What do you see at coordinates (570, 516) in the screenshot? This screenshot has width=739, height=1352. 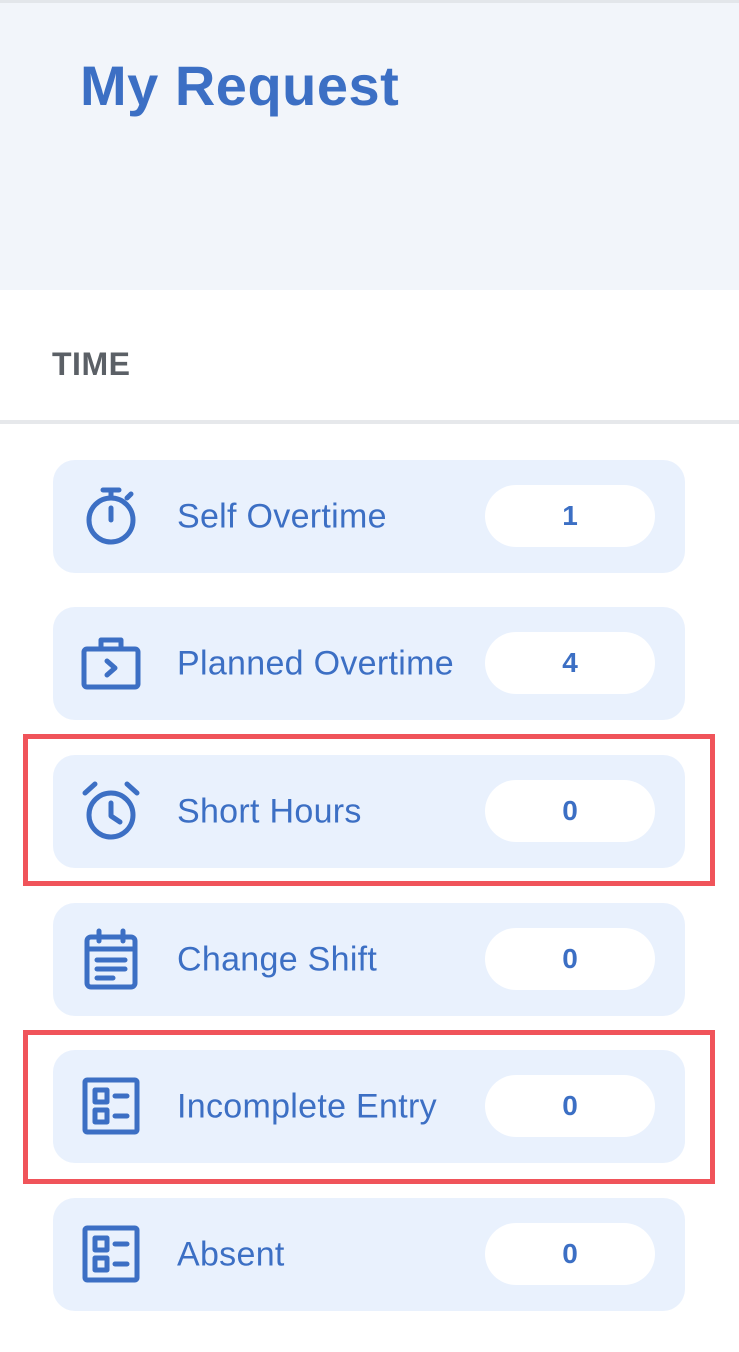 I see `request-count-badge: 1` at bounding box center [570, 516].